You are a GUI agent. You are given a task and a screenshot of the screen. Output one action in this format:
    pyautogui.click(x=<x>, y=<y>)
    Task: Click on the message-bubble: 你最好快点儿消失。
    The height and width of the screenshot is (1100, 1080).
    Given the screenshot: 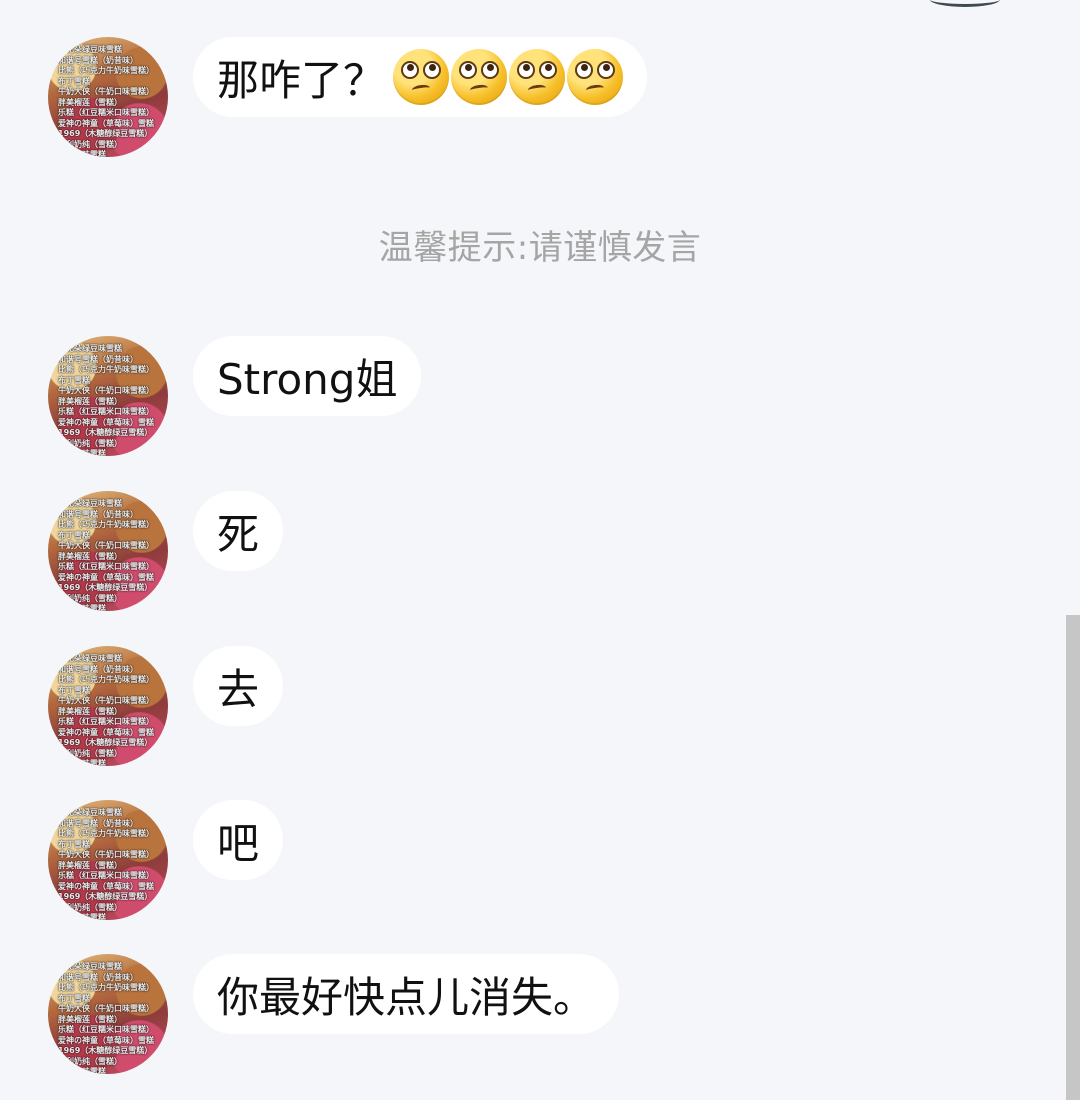 What is the action you would take?
    pyautogui.click(x=406, y=994)
    